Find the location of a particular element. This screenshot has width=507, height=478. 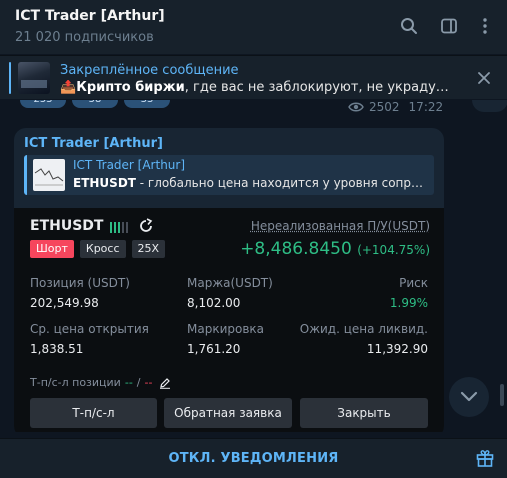

reaction-chip: 253 is located at coordinates (43, 104).